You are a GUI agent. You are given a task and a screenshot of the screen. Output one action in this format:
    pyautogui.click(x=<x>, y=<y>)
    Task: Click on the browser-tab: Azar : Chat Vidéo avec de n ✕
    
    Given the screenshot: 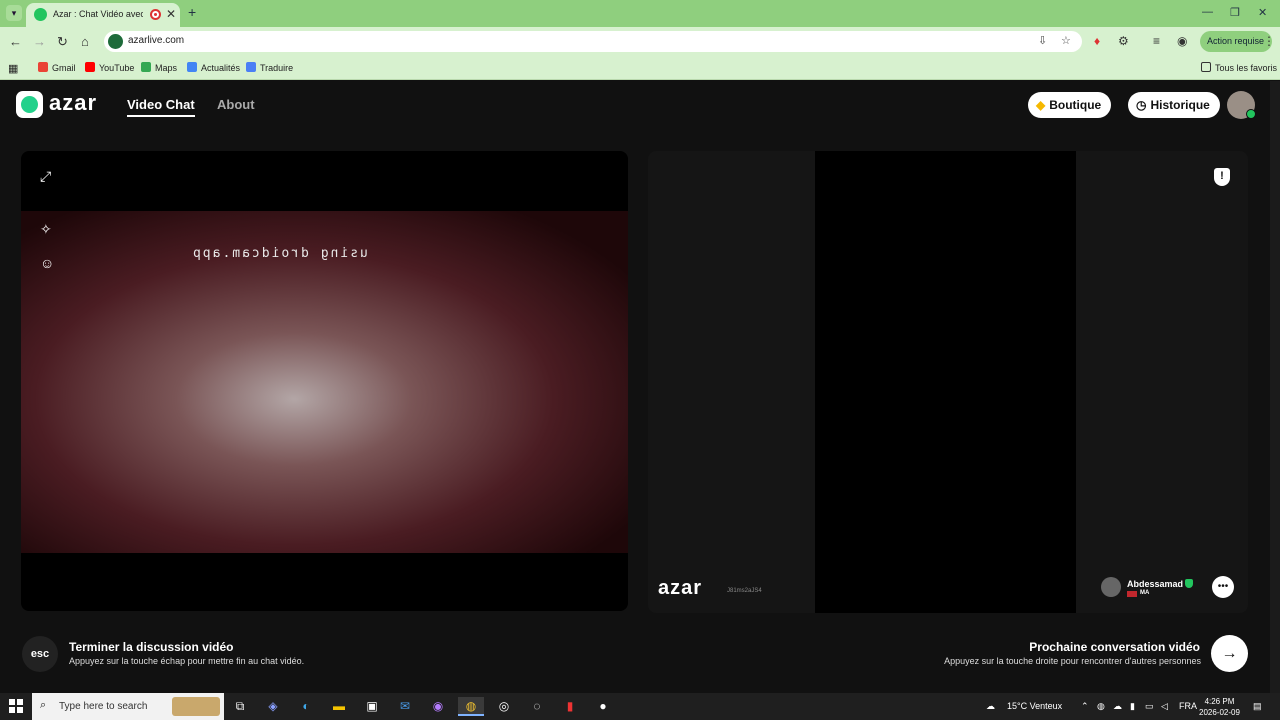 What is the action you would take?
    pyautogui.click(x=103, y=15)
    